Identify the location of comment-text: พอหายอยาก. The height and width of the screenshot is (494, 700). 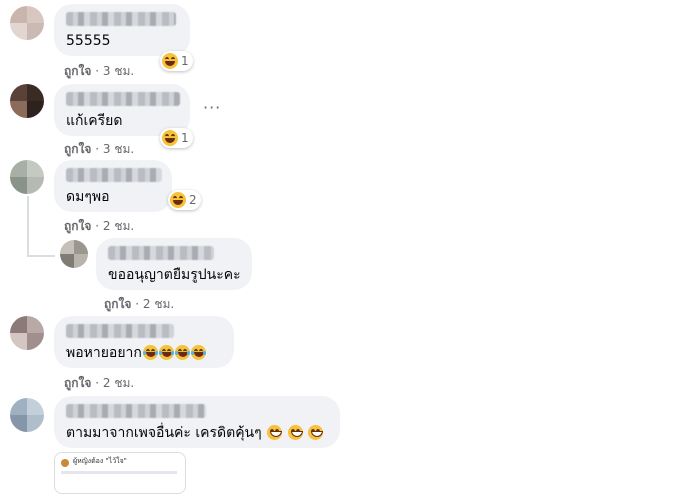
(144, 353).